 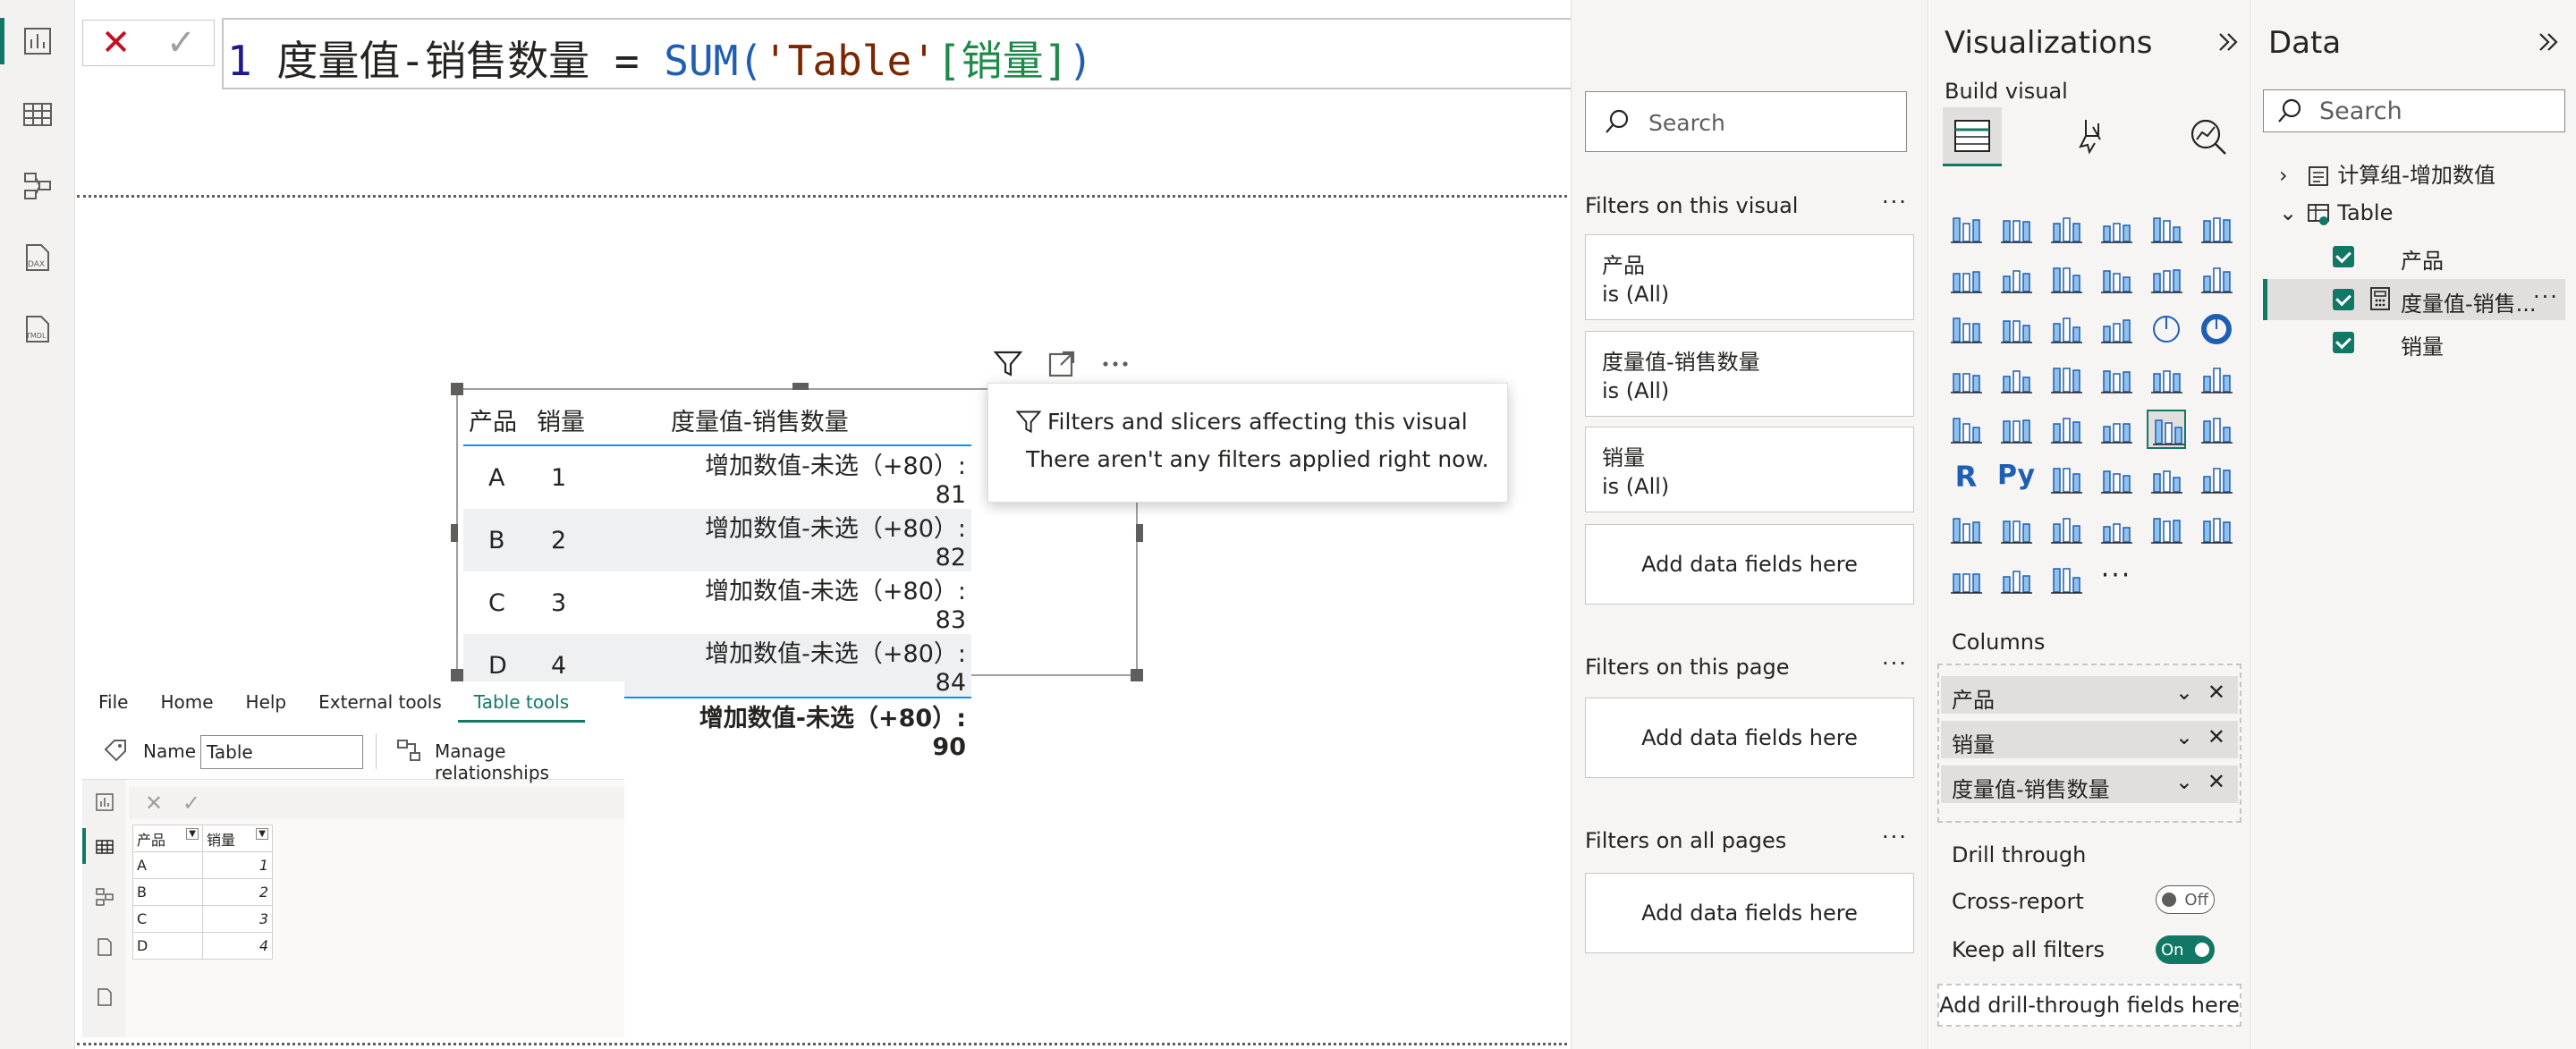 I want to click on column-field-measure: 度量值-销售数量 ⌄ ✕, so click(x=2089, y=784).